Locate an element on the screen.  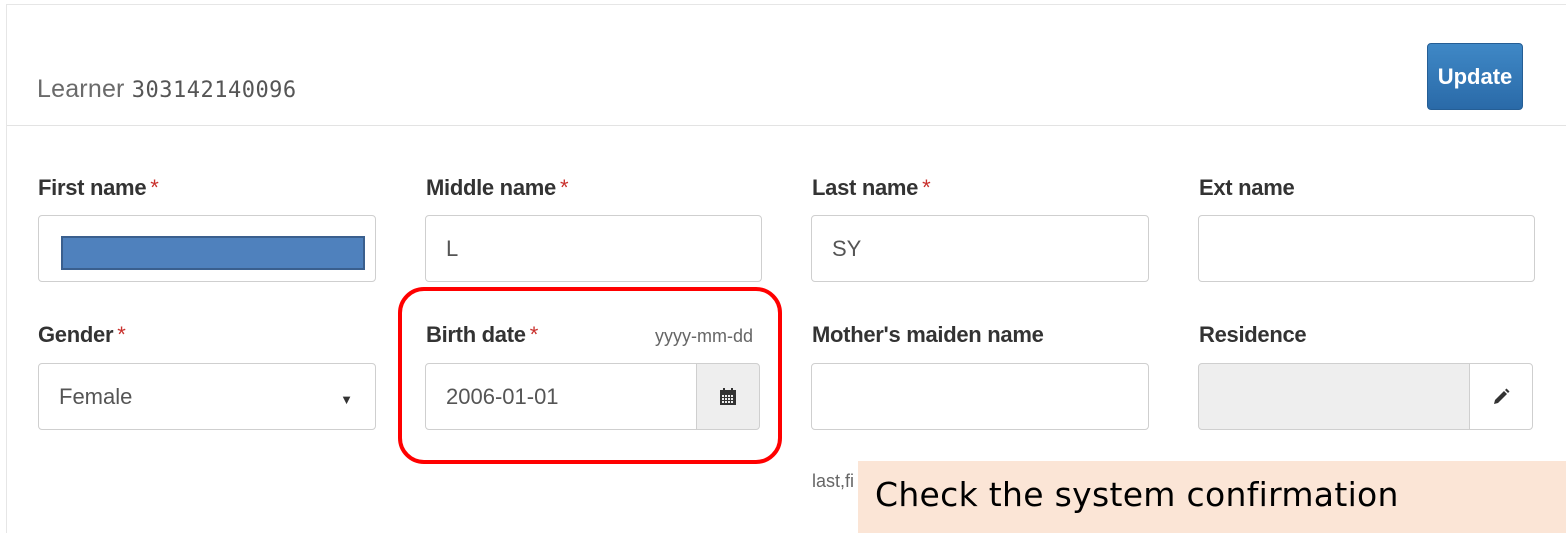
gender-label: Gender * is located at coordinates (82, 335).